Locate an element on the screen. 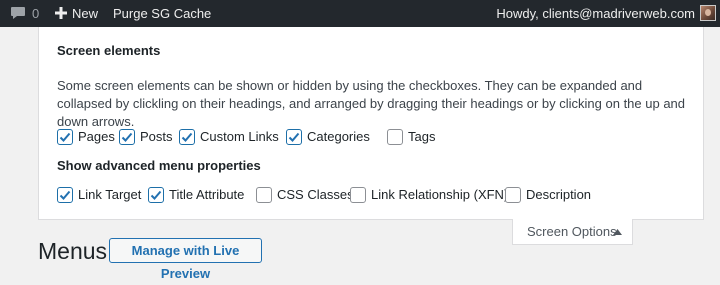 The image size is (720, 285). arrow-up-icon is located at coordinates (617, 232).